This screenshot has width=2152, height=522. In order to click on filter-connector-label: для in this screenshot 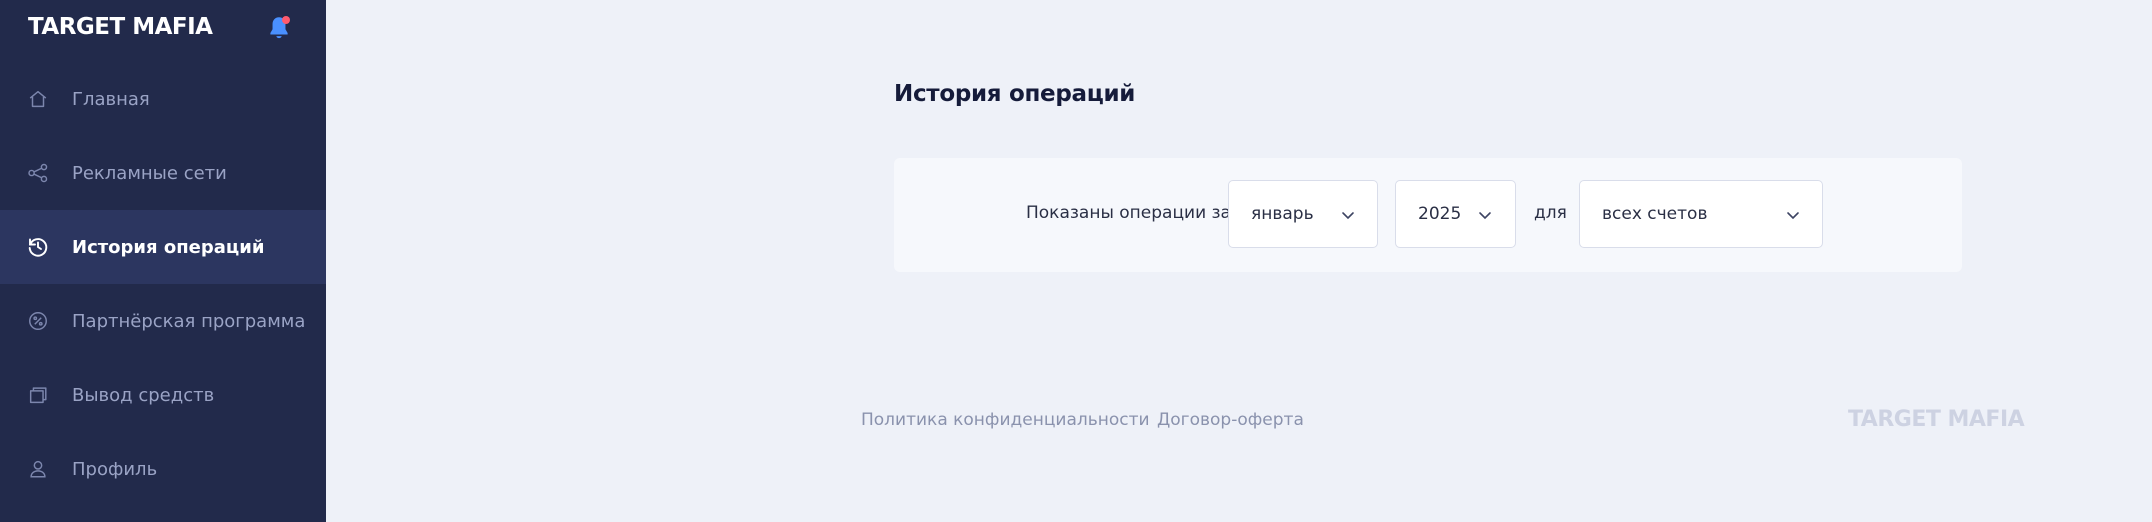, I will do `click(1550, 213)`.